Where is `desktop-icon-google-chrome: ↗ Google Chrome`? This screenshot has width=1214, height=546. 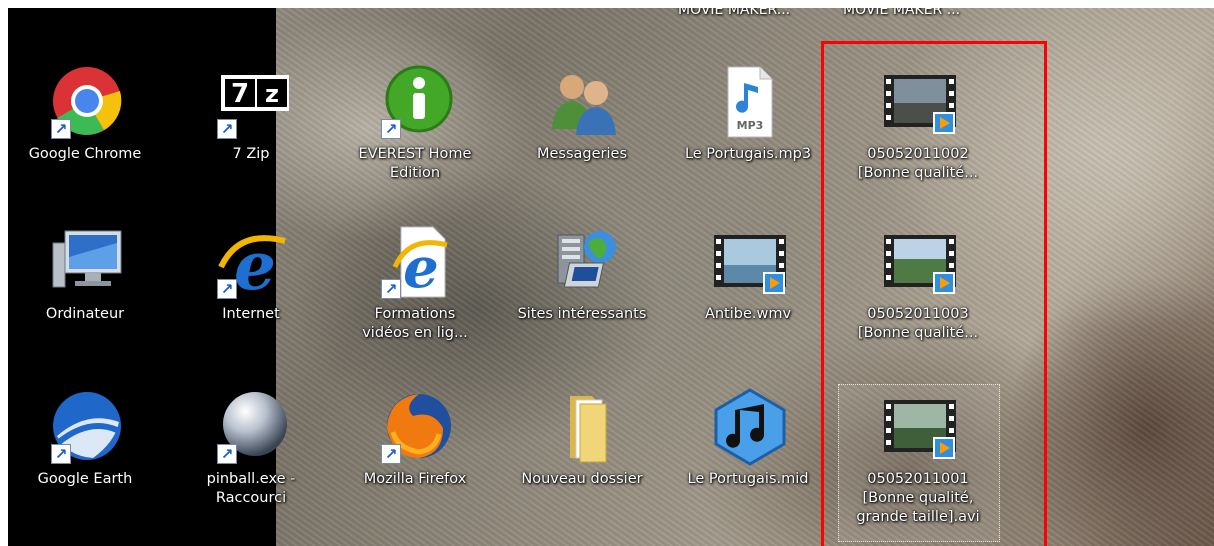
desktop-icon-google-chrome: ↗ Google Chrome is located at coordinates (86, 113).